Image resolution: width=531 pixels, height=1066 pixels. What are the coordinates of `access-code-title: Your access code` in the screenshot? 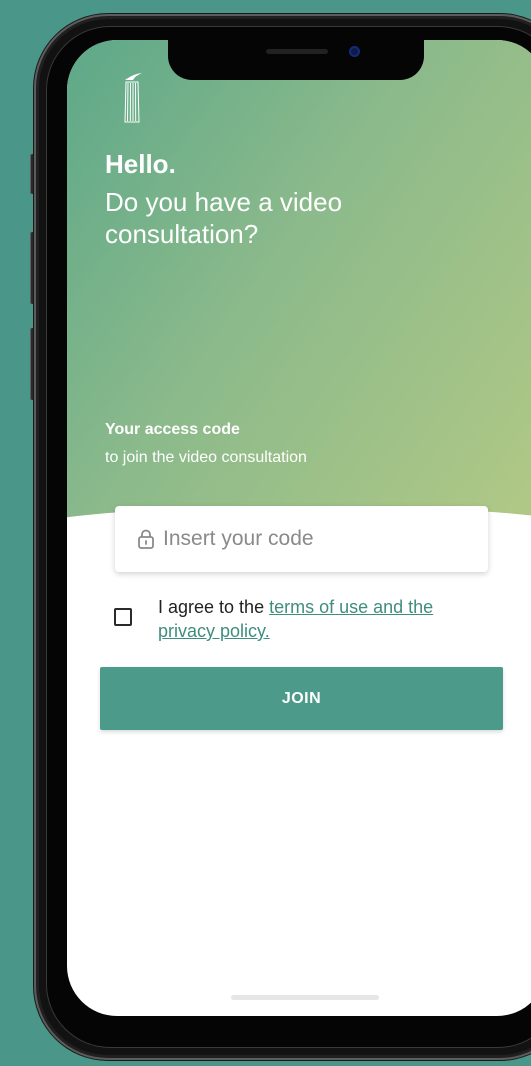 It's located at (172, 429).